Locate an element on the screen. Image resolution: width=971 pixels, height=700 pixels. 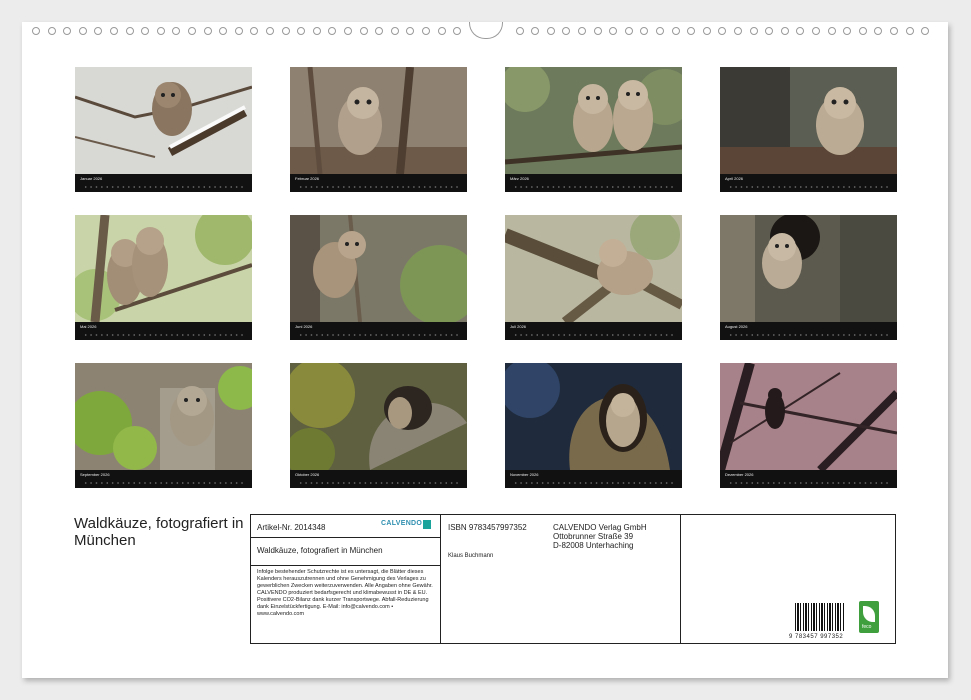
month-tile-july: Juli 2026 is located at coordinates (593, 277).